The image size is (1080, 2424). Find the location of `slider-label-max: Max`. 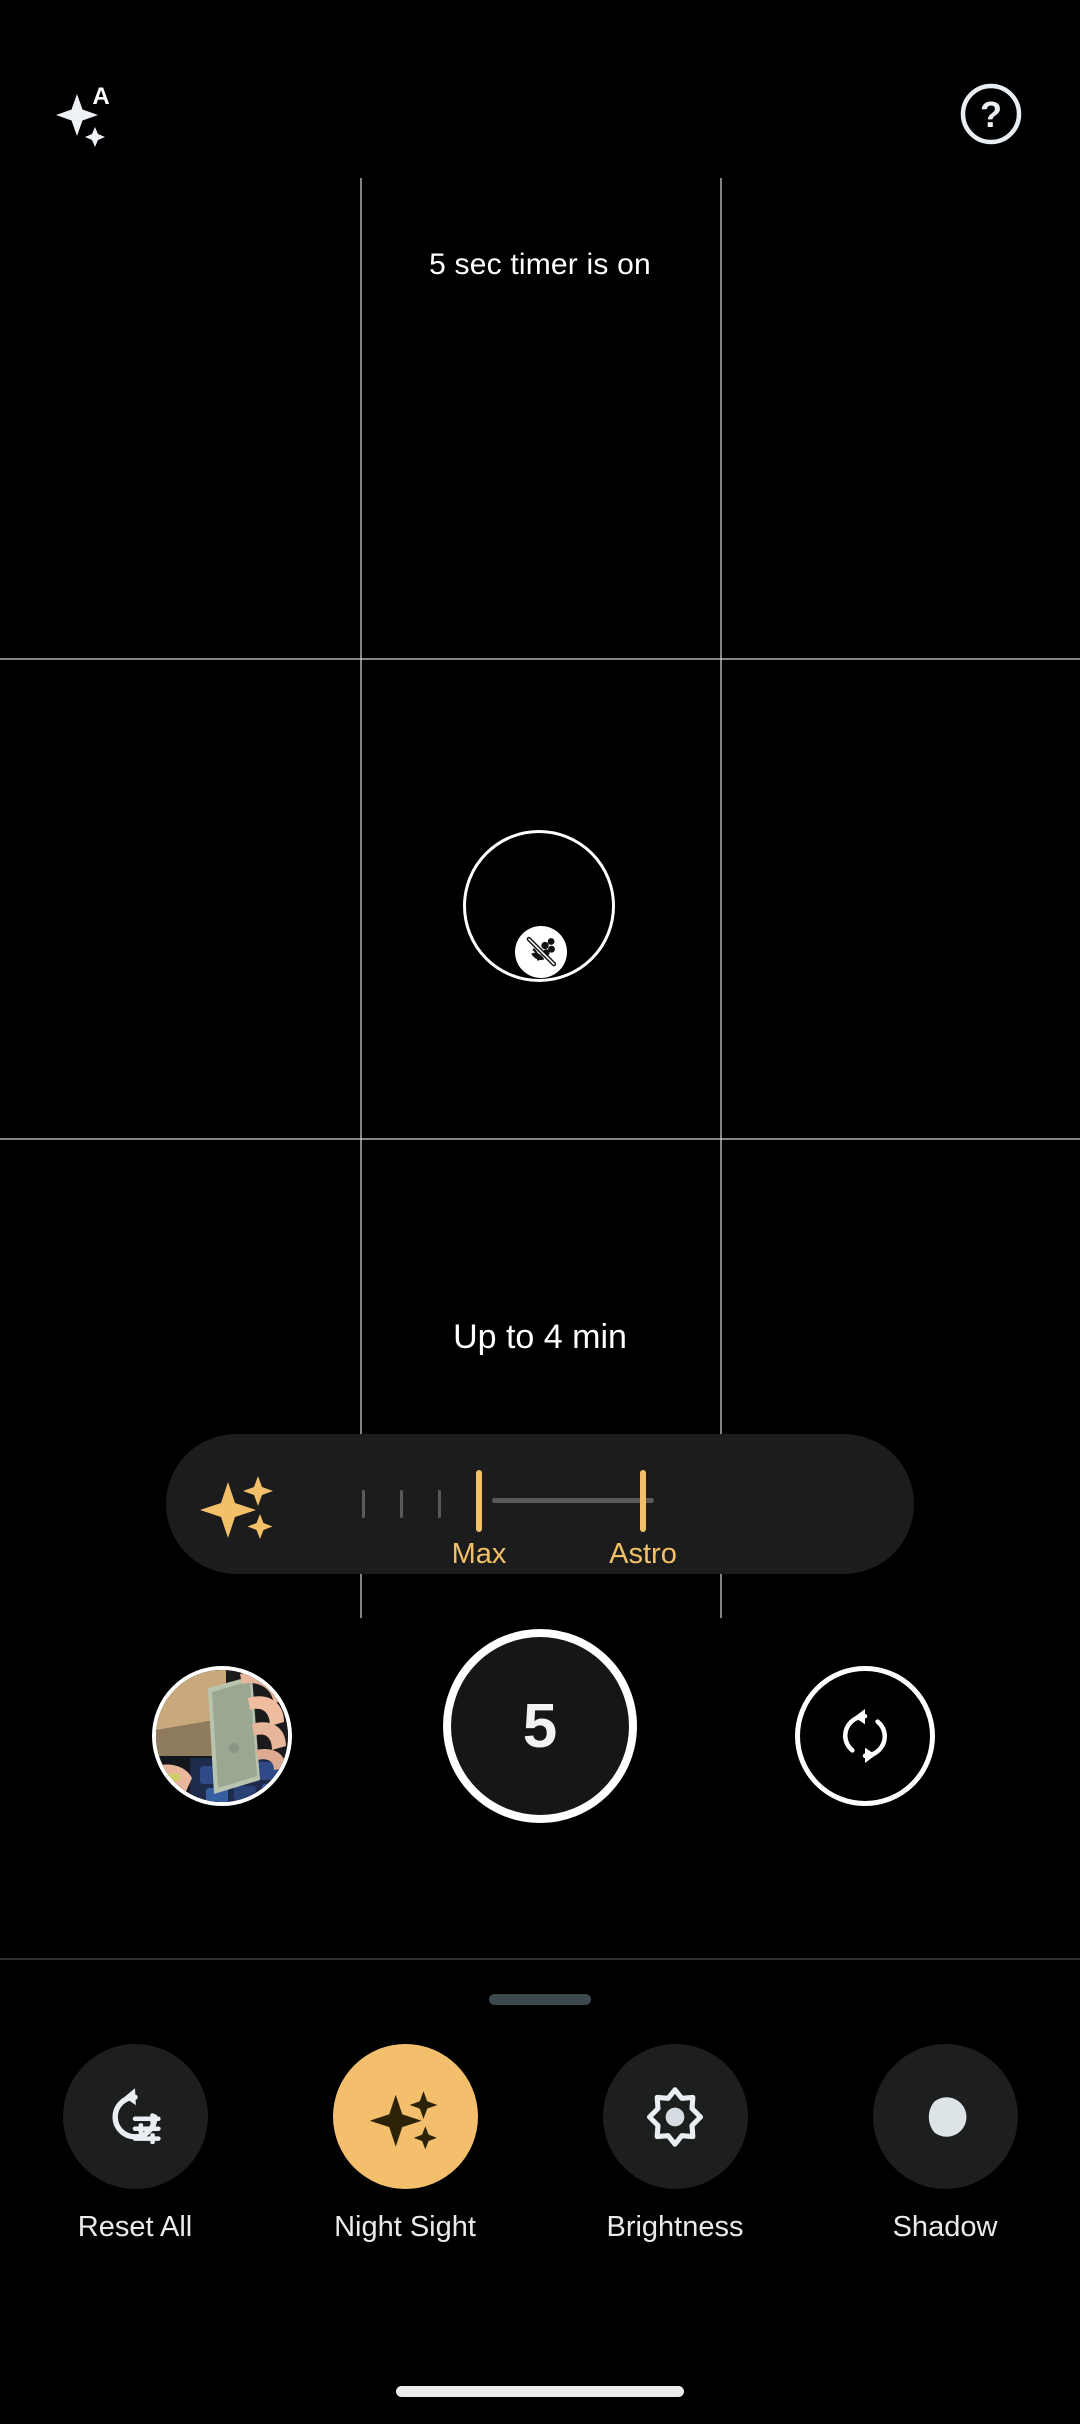

slider-label-max: Max is located at coordinates (479, 1554).